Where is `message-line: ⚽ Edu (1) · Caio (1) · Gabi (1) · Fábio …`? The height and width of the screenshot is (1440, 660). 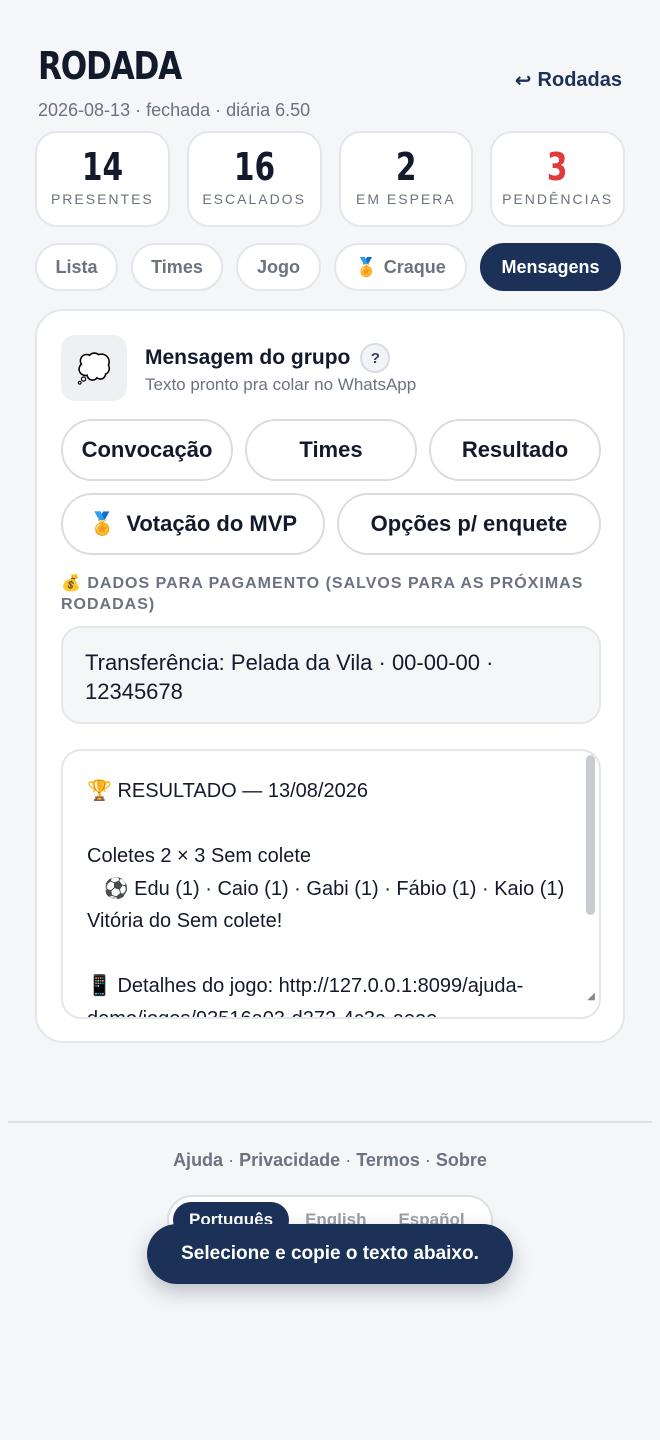 message-line: ⚽ Edu (1) · Caio (1) · Gabi (1) · Fábio … is located at coordinates (326, 888).